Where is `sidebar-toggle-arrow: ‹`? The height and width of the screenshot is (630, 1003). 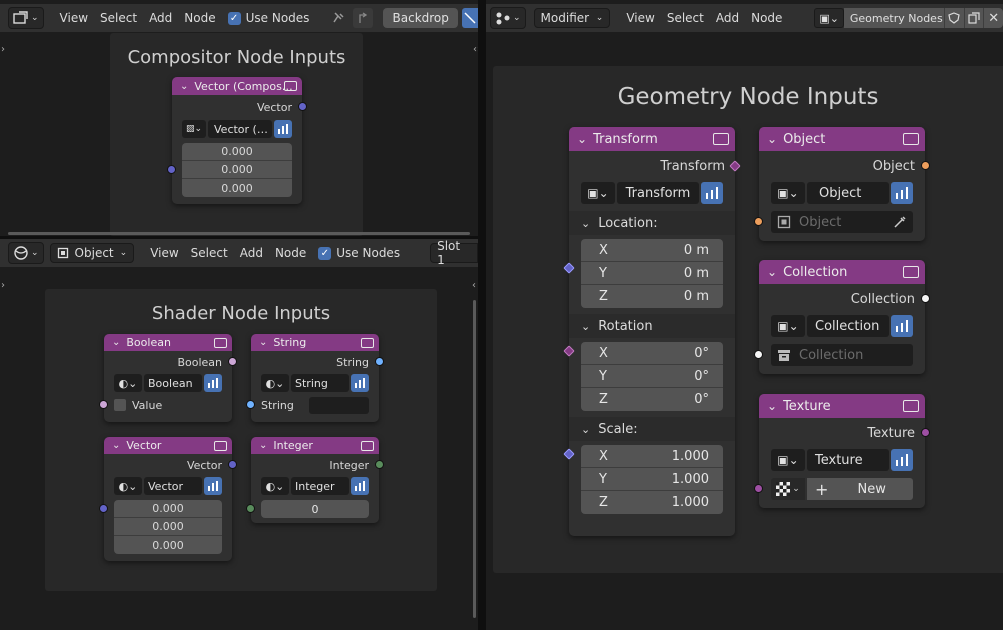 sidebar-toggle-arrow: ‹ is located at coordinates (474, 285).